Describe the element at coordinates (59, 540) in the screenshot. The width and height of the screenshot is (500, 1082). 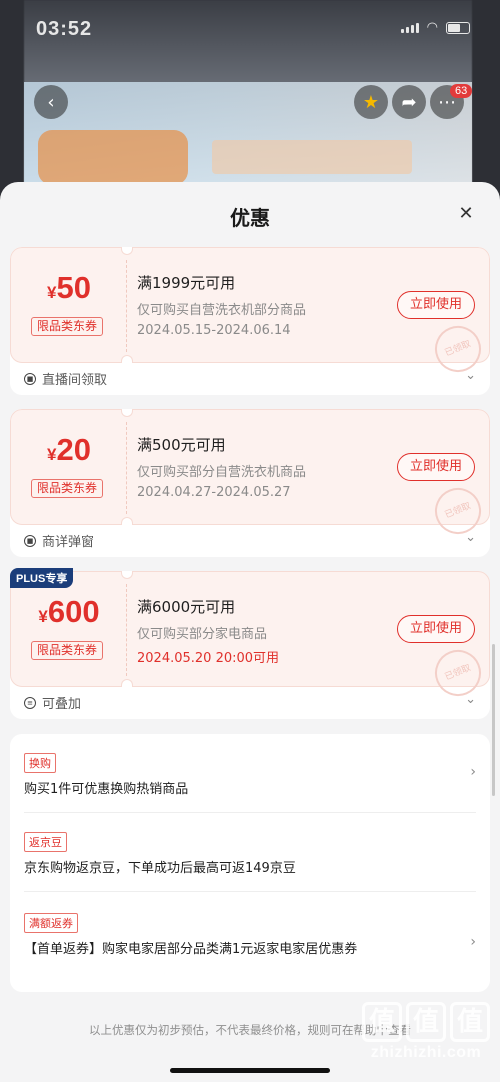
I see `coupon-source: ■ 商详弹窗` at that location.